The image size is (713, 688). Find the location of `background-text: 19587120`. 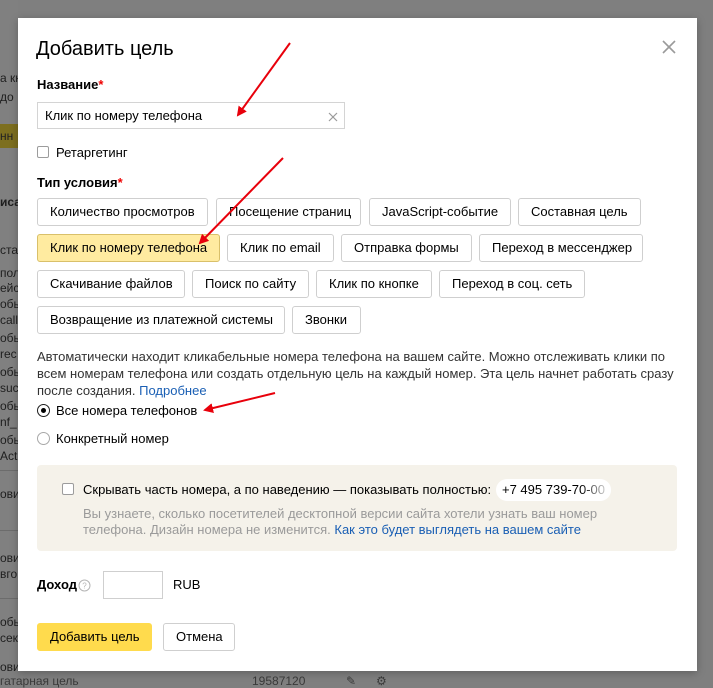

background-text: 19587120 is located at coordinates (279, 681).